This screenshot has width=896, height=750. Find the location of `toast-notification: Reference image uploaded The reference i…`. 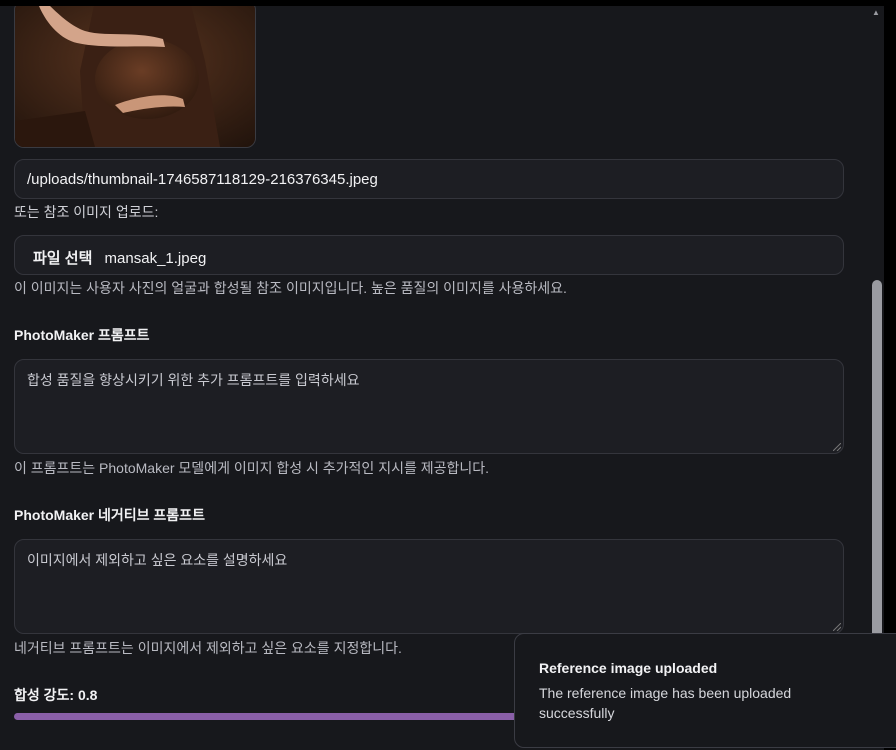

toast-notification: Reference image uploaded The reference i… is located at coordinates (705, 690).